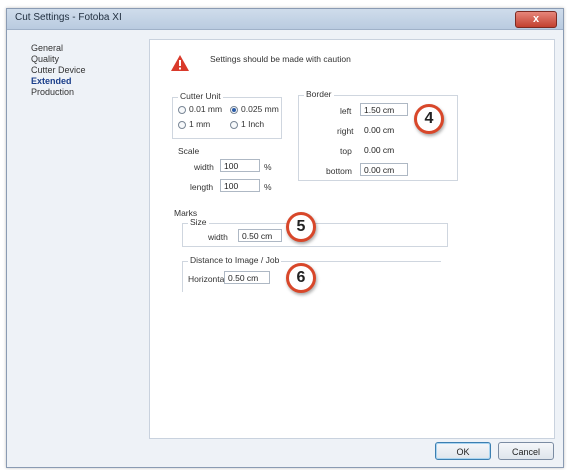  Describe the element at coordinates (260, 235) in the screenshot. I see `marks-width-input: 0.50 cm` at that location.